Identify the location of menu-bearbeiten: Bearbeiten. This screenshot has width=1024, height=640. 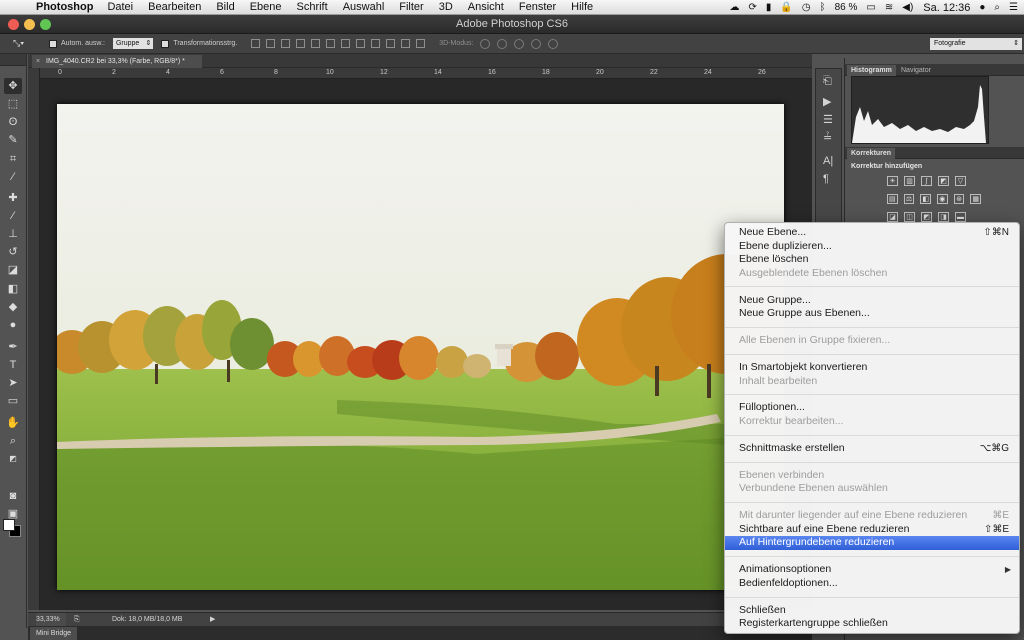
(174, 7).